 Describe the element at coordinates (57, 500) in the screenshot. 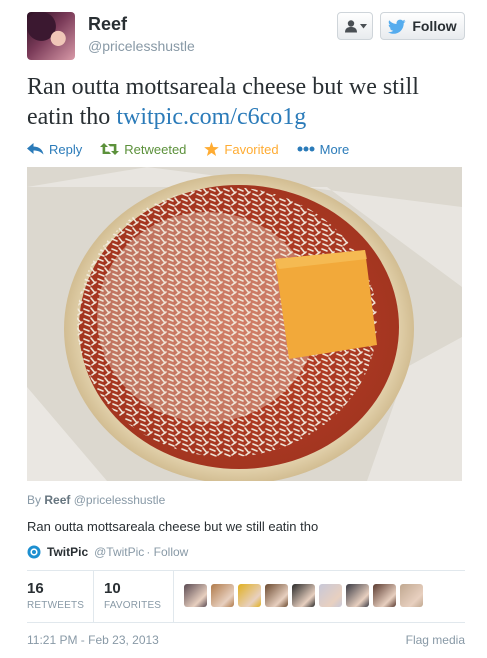

I see `media-author-name: Reef` at that location.